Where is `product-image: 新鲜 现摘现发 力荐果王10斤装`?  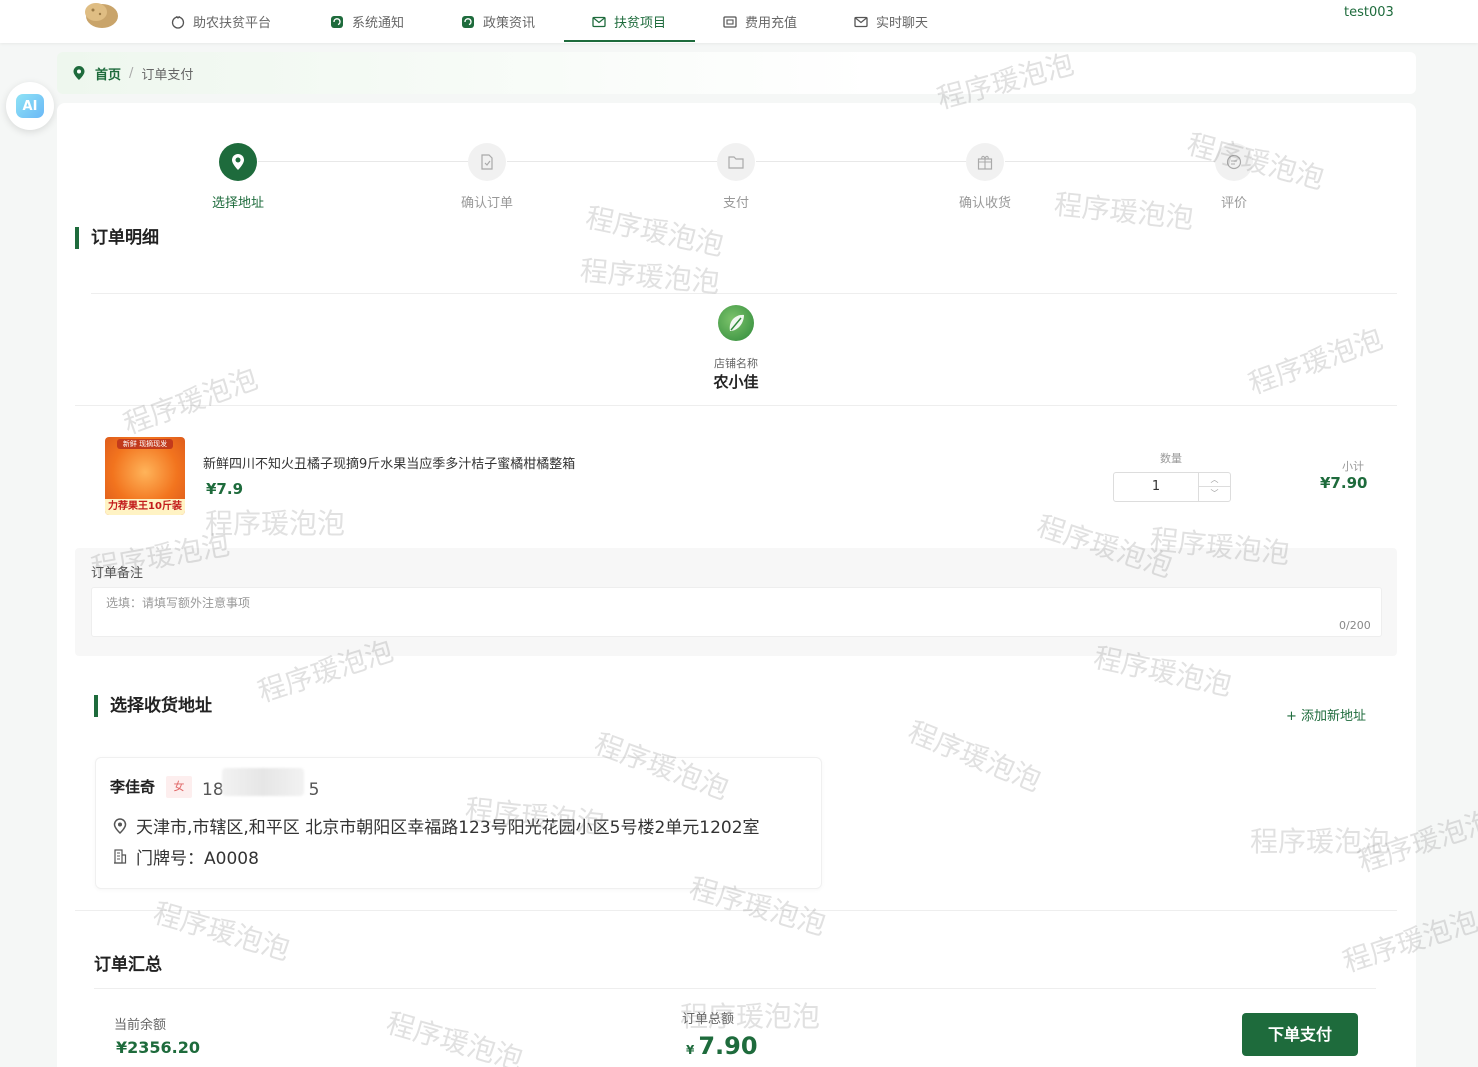
product-image: 新鲜 现摘现发 力荐果王10斤装 is located at coordinates (145, 476).